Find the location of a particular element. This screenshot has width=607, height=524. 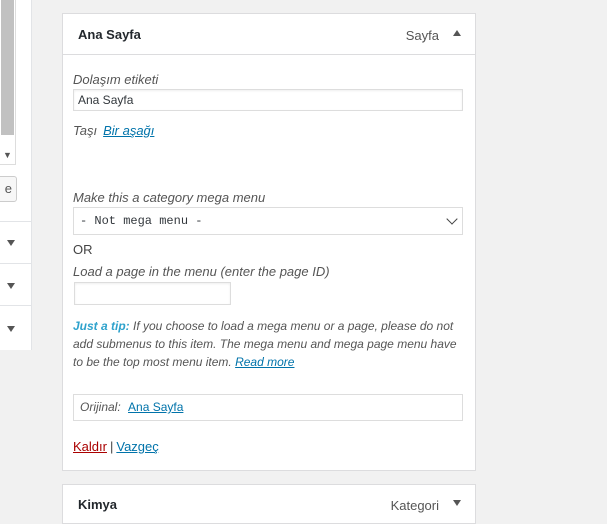

mega-menu-label: Make this a category mega menu is located at coordinates (169, 197).